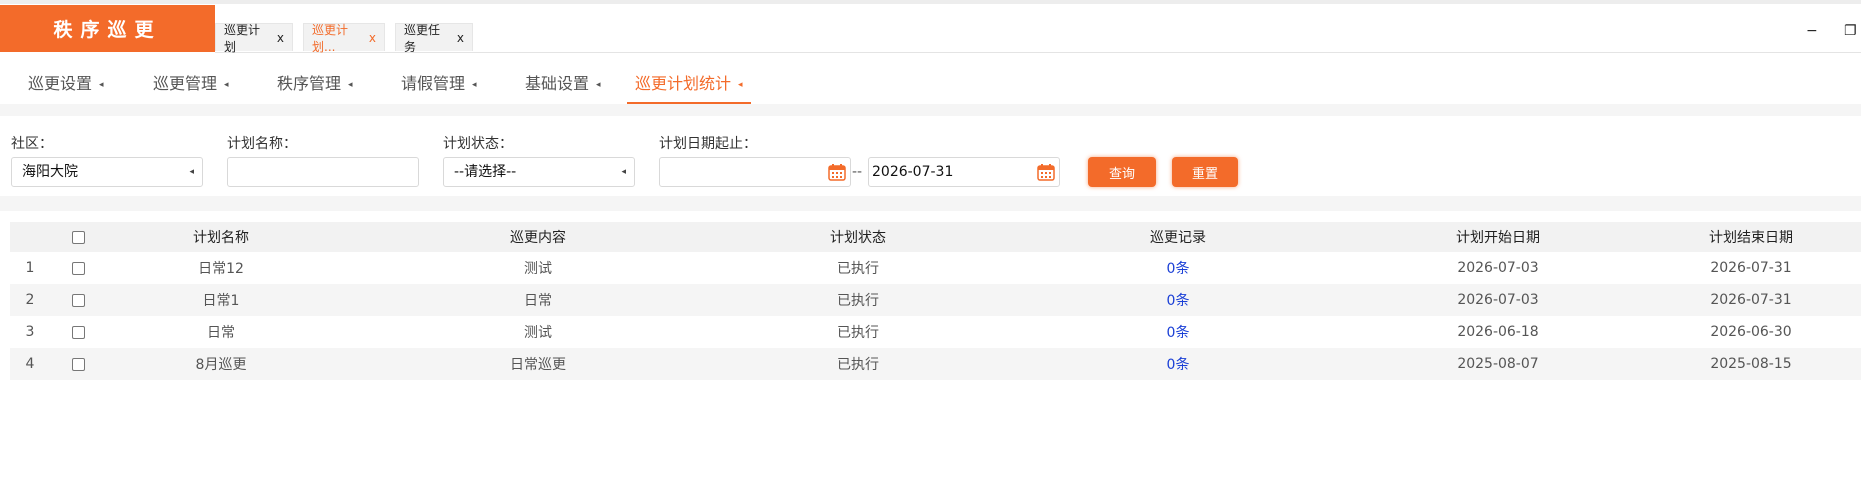 Image resolution: width=1861 pixels, height=499 pixels. I want to click on status-label: 计划状态：, so click(478, 144).